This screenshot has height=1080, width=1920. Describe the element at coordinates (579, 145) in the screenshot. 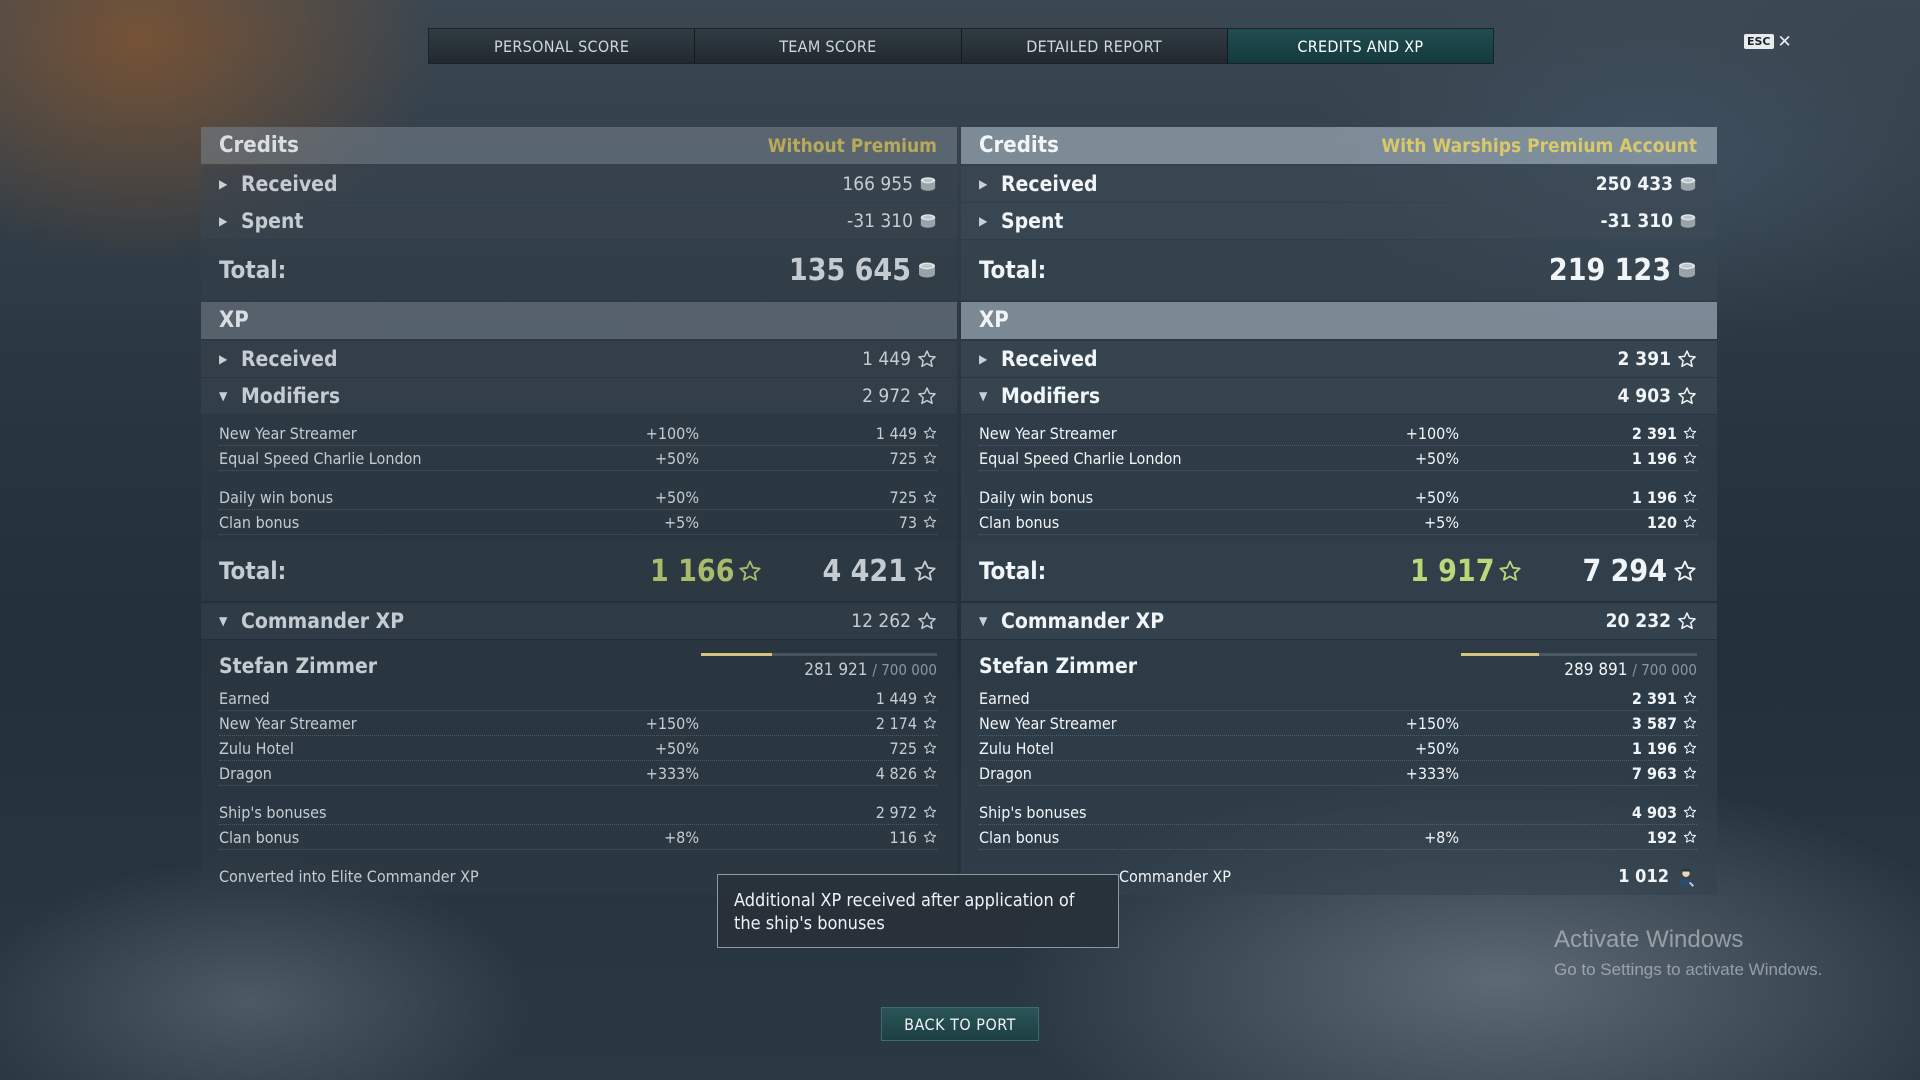

I see `credits-header: Credits Without Premium` at that location.